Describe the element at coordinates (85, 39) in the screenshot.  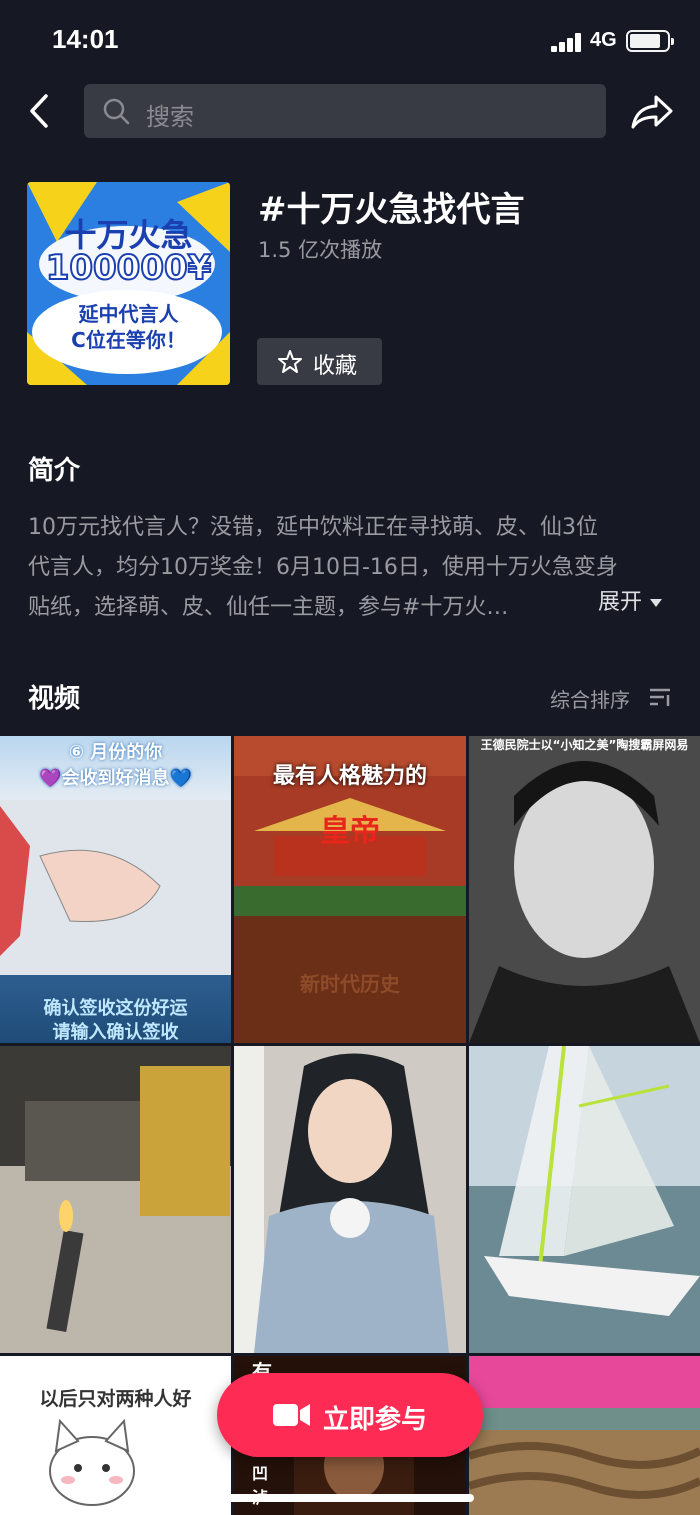
I see `status-time: 14:01` at that location.